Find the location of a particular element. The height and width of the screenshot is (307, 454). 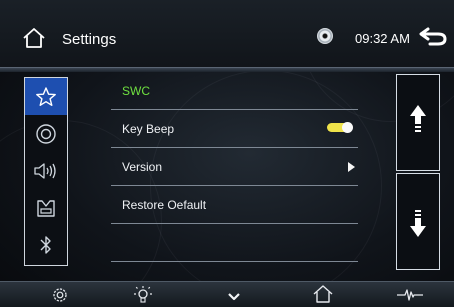

tab-media is located at coordinates (46, 133).